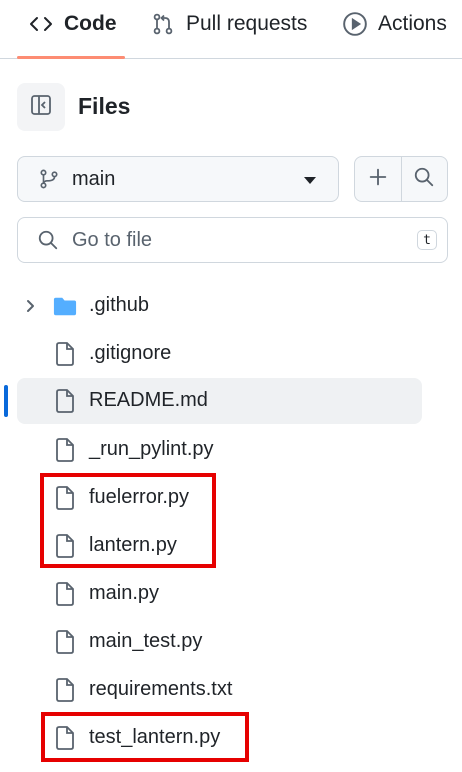 The height and width of the screenshot is (772, 462). I want to click on branch-selector-button: main, so click(178, 179).